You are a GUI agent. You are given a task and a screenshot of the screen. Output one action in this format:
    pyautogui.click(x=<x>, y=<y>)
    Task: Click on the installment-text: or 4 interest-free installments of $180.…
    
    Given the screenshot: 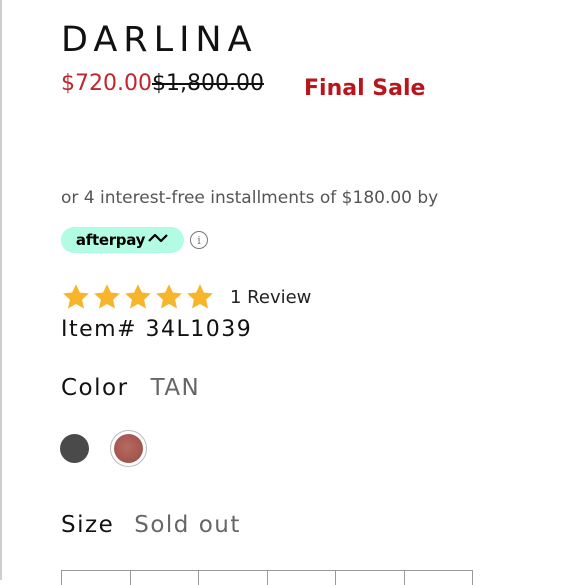 What is the action you would take?
    pyautogui.click(x=250, y=198)
    